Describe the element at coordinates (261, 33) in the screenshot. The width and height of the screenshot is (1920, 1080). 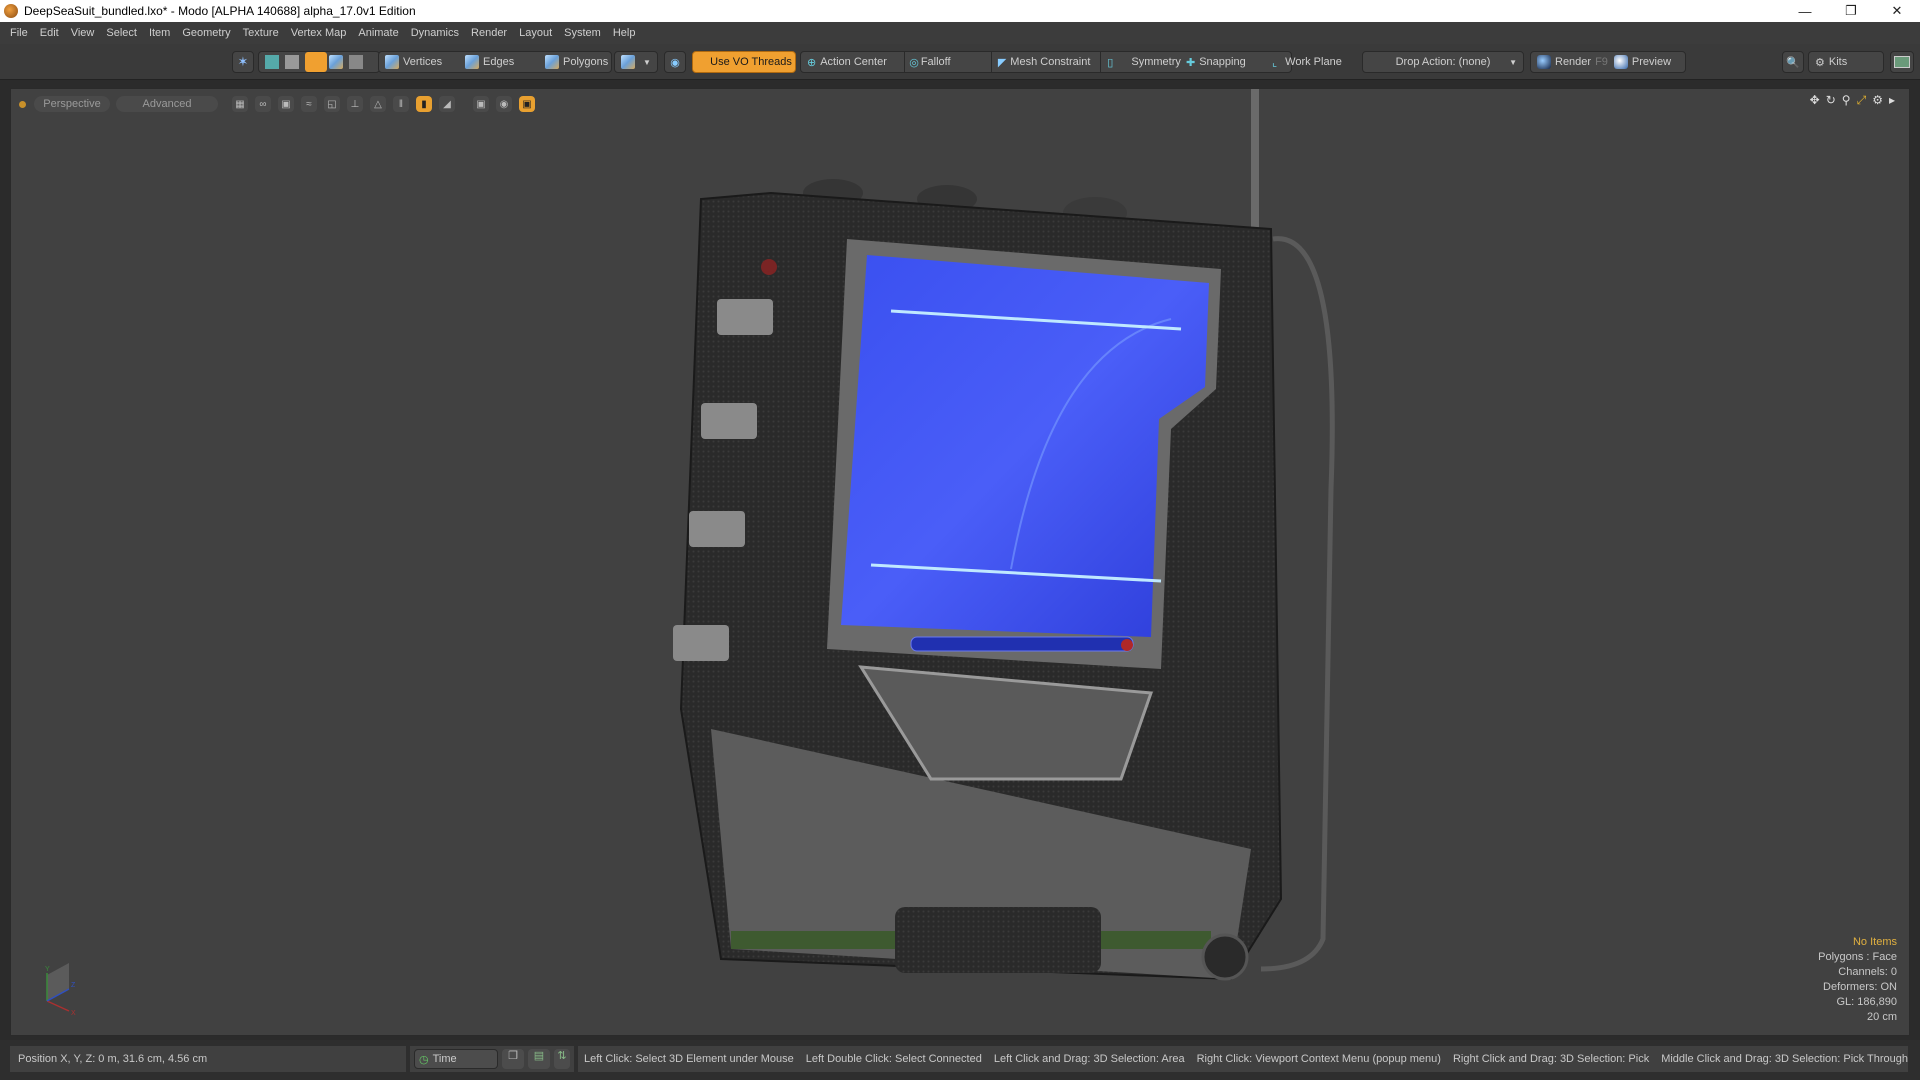
I see `menu-texture: Texture` at that location.